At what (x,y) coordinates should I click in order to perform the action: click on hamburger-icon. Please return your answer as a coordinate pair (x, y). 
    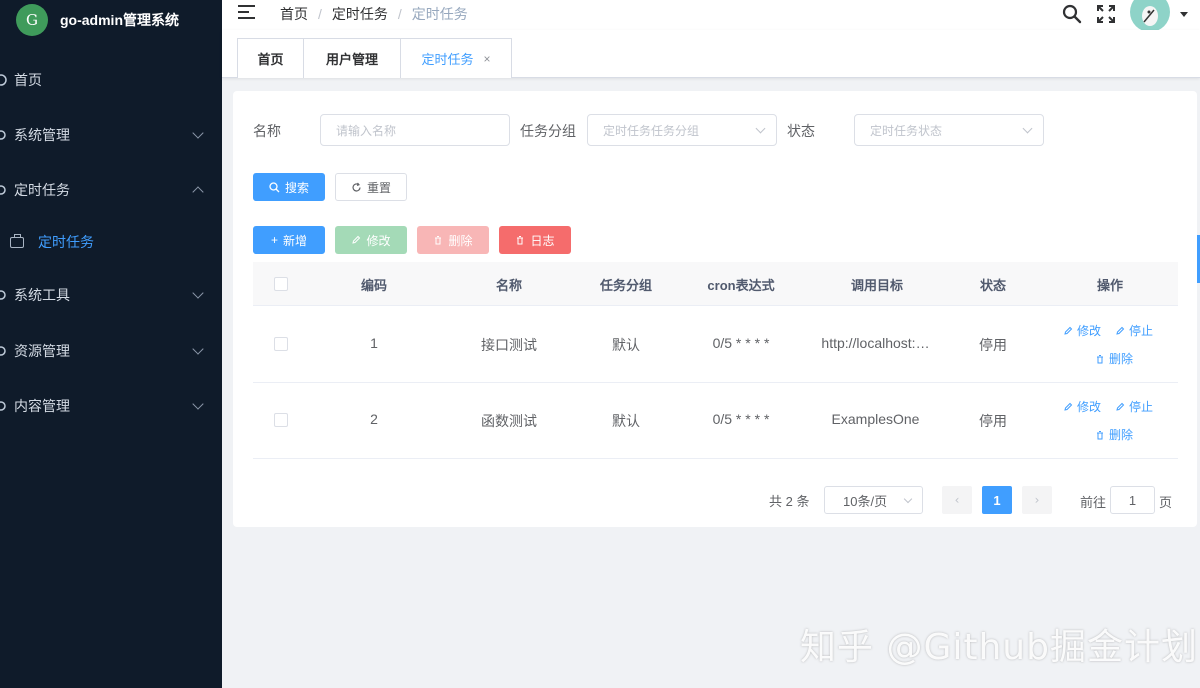
    Looking at the image, I should click on (246, 12).